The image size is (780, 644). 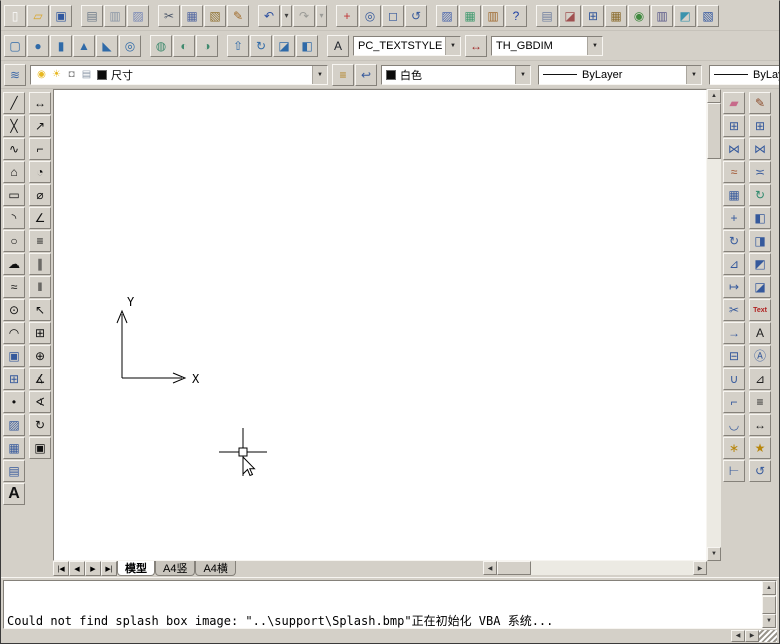 What do you see at coordinates (207, 45) in the screenshot?
I see `intersect-icon: ◑` at bounding box center [207, 45].